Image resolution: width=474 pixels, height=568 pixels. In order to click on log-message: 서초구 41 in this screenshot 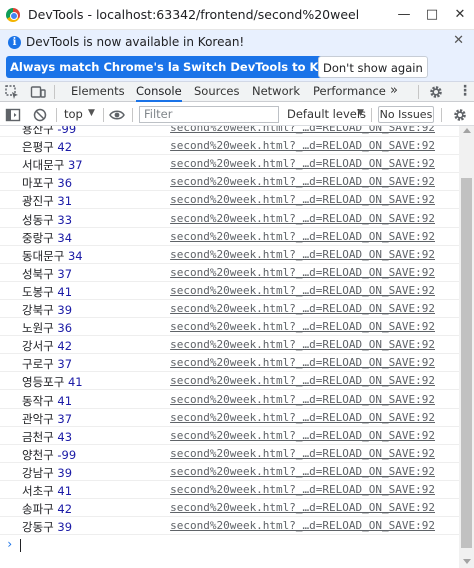, I will do `click(47, 491)`.